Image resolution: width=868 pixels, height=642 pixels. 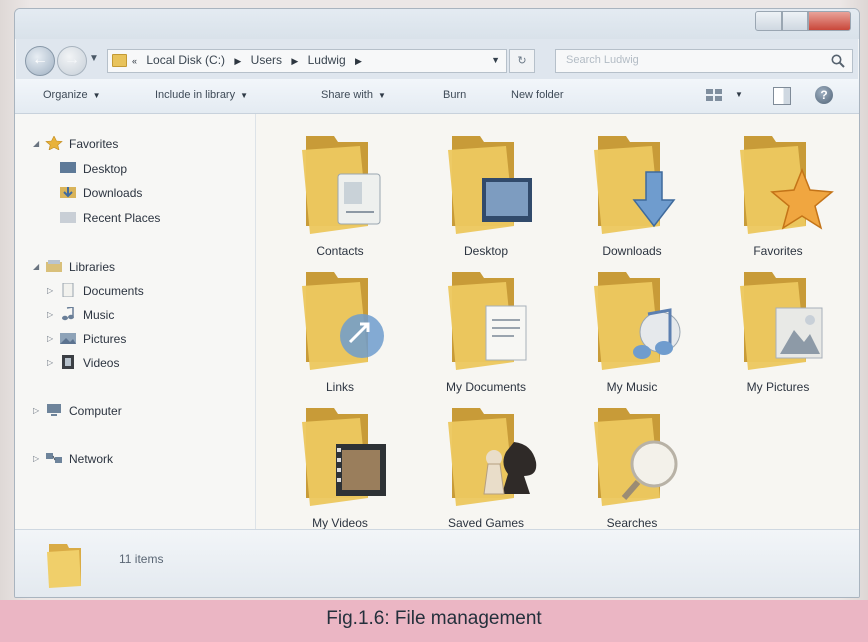 I want to click on chess-pieces-icon, so click(x=492, y=457).